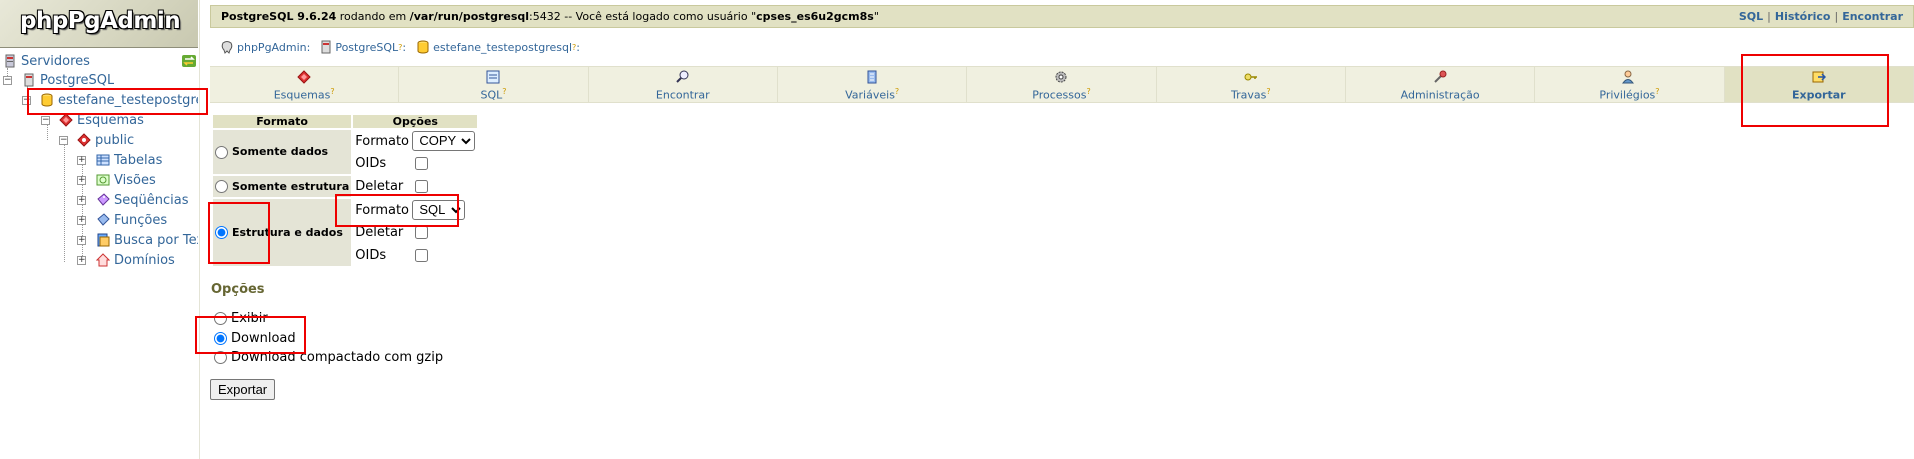  I want to click on data-only-oids-row: OIDs, so click(415, 163).